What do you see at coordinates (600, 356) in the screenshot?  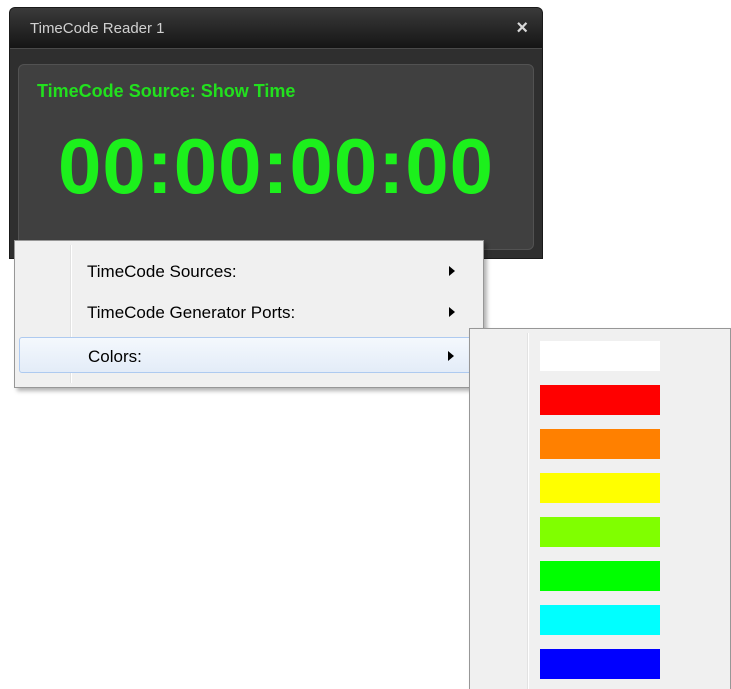 I see `color-swatch-white` at bounding box center [600, 356].